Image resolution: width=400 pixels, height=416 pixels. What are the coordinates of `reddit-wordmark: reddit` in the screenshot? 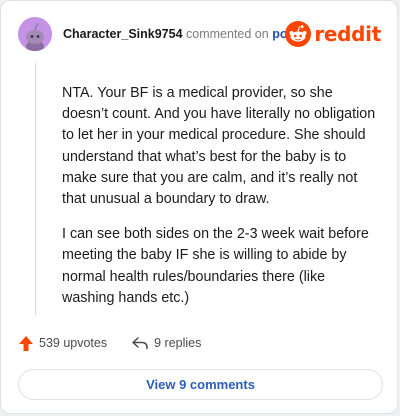 It's located at (347, 34).